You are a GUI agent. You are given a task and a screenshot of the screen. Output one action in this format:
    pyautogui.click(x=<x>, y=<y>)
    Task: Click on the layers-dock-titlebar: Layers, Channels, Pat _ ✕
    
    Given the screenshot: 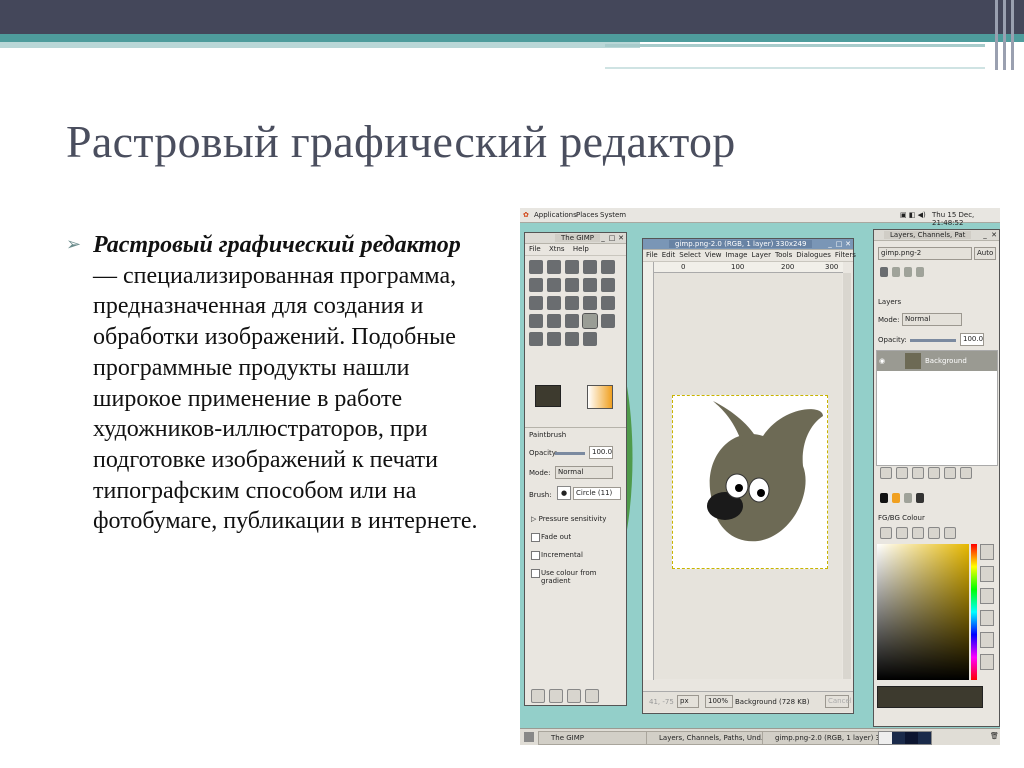 What is the action you would take?
    pyautogui.click(x=936, y=235)
    